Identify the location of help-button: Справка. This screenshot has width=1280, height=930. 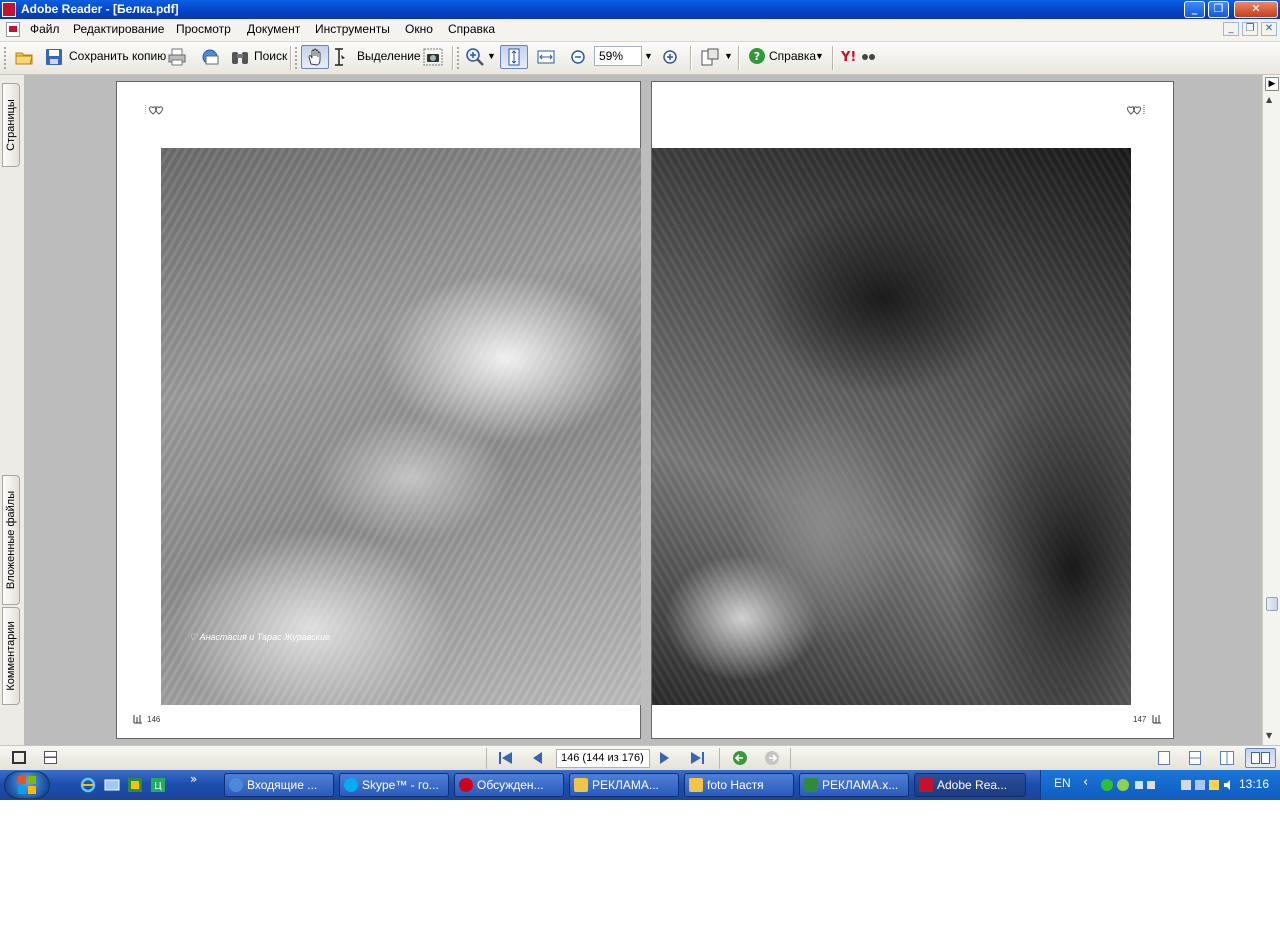
(792, 56).